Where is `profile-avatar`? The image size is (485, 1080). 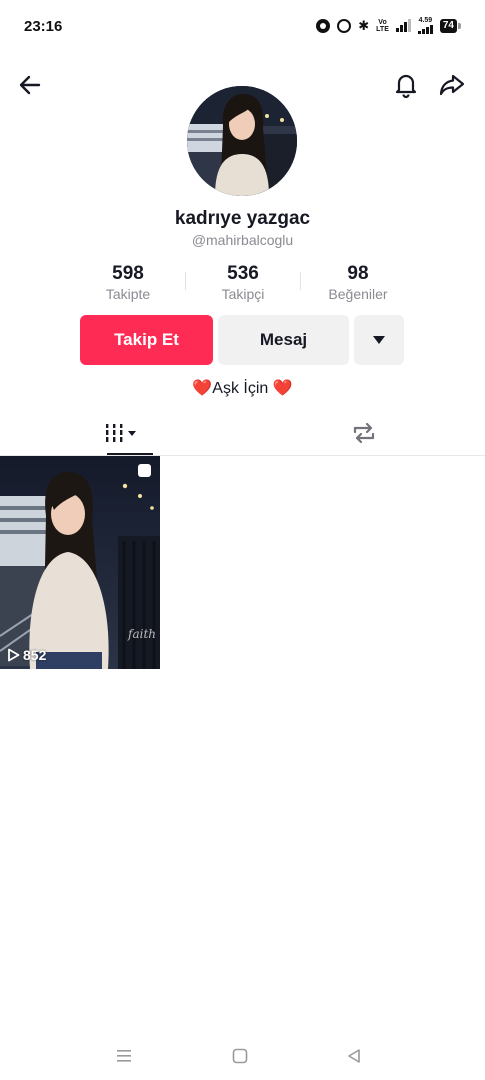
profile-avatar is located at coordinates (242, 141).